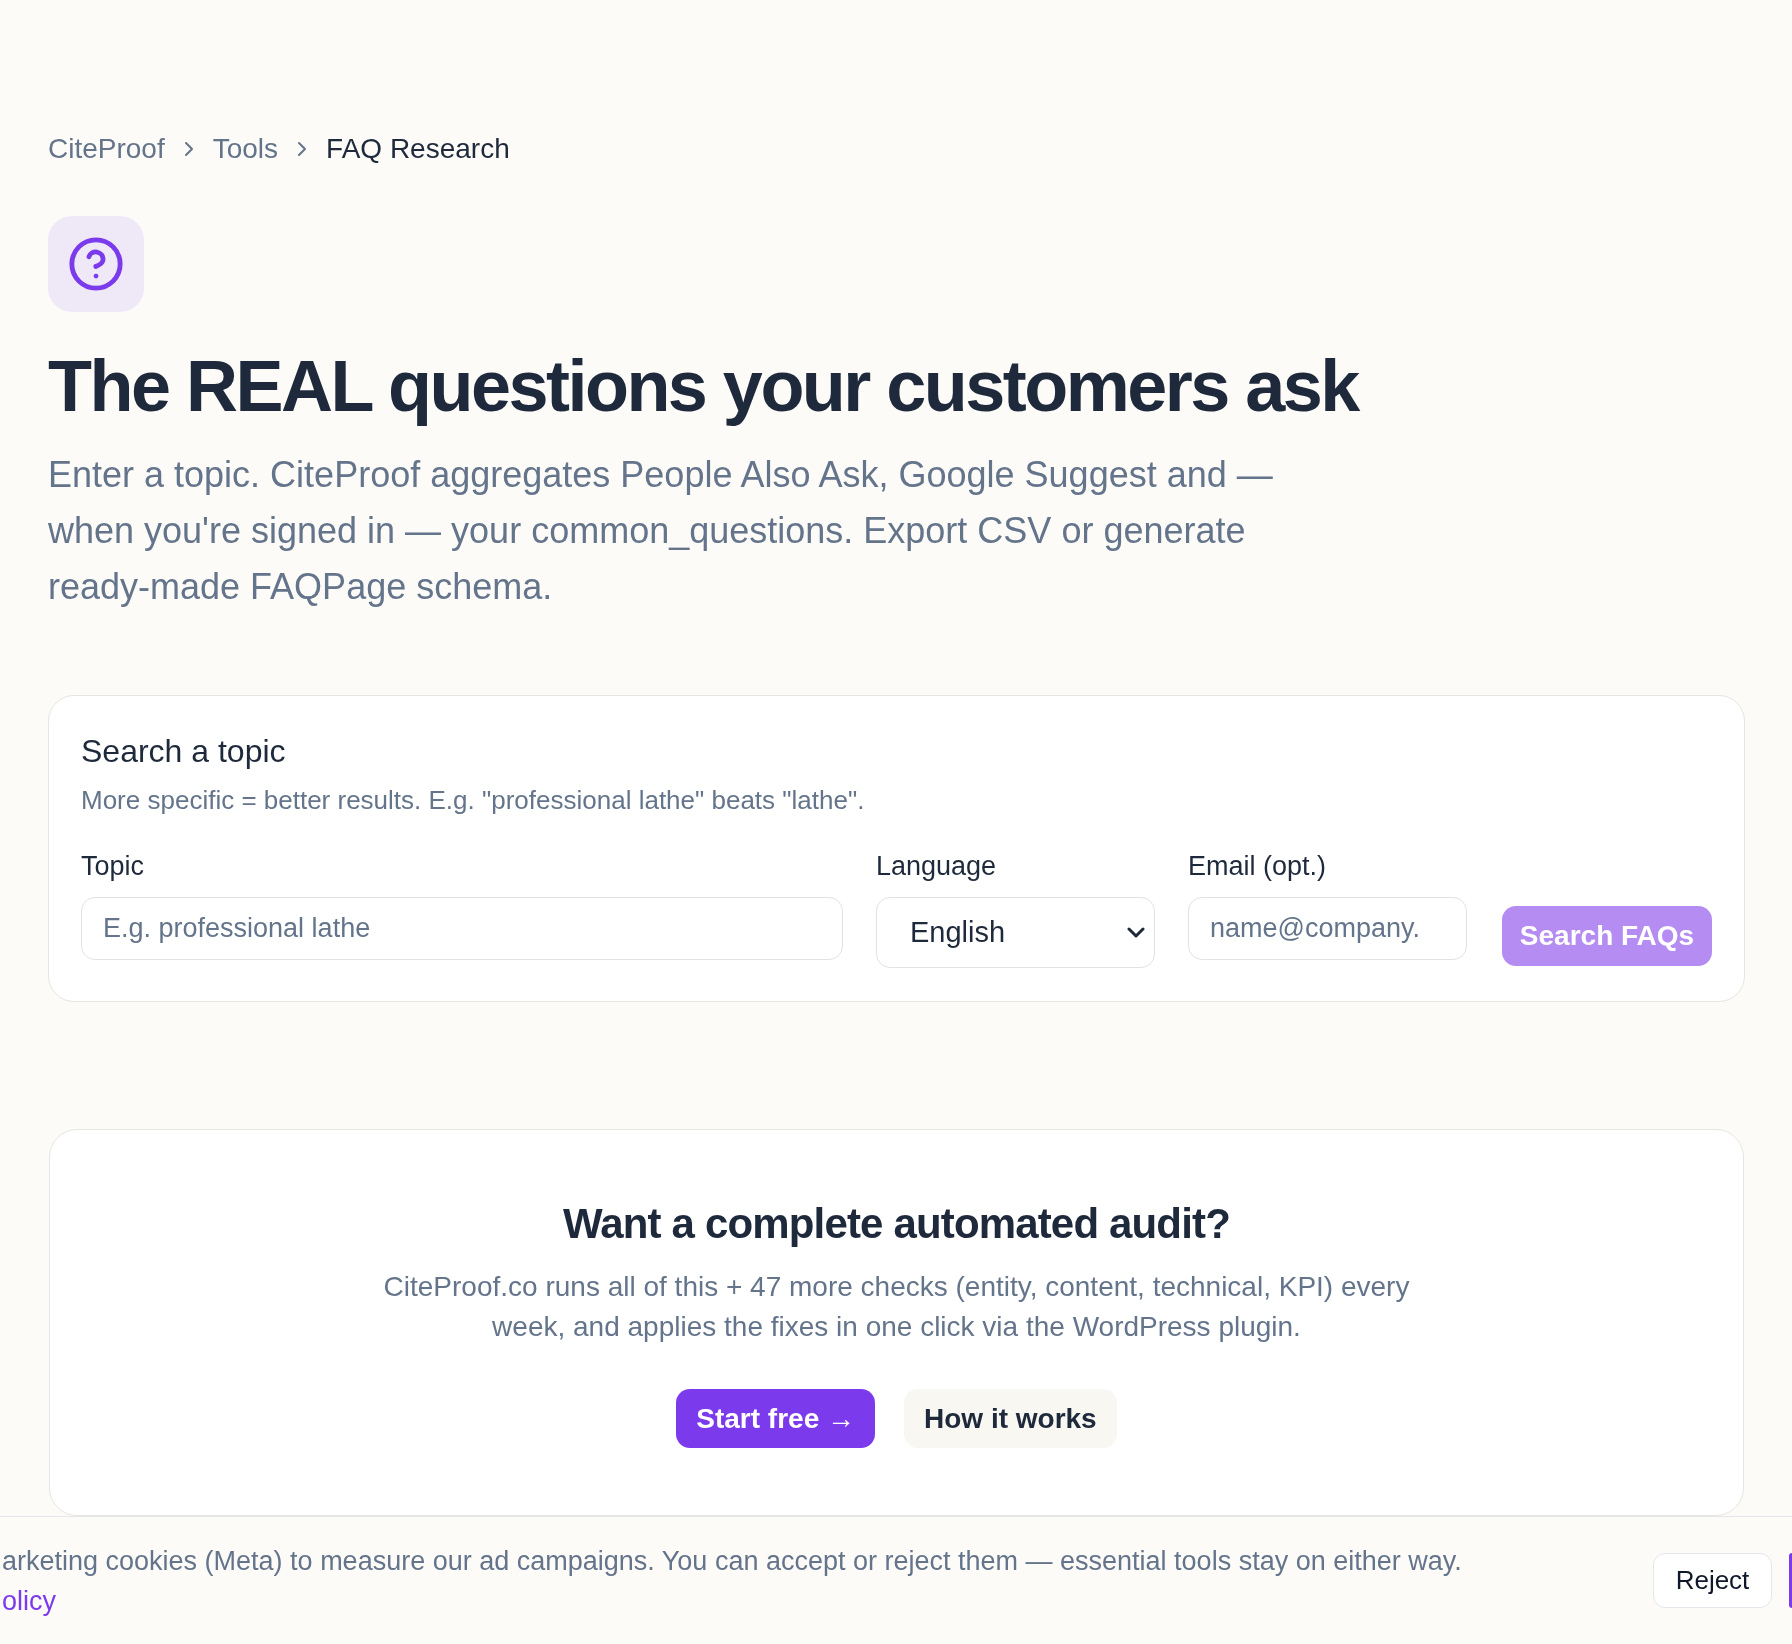 The image size is (1792, 1644). I want to click on breadcrumb-link: CiteProof, so click(106, 149).